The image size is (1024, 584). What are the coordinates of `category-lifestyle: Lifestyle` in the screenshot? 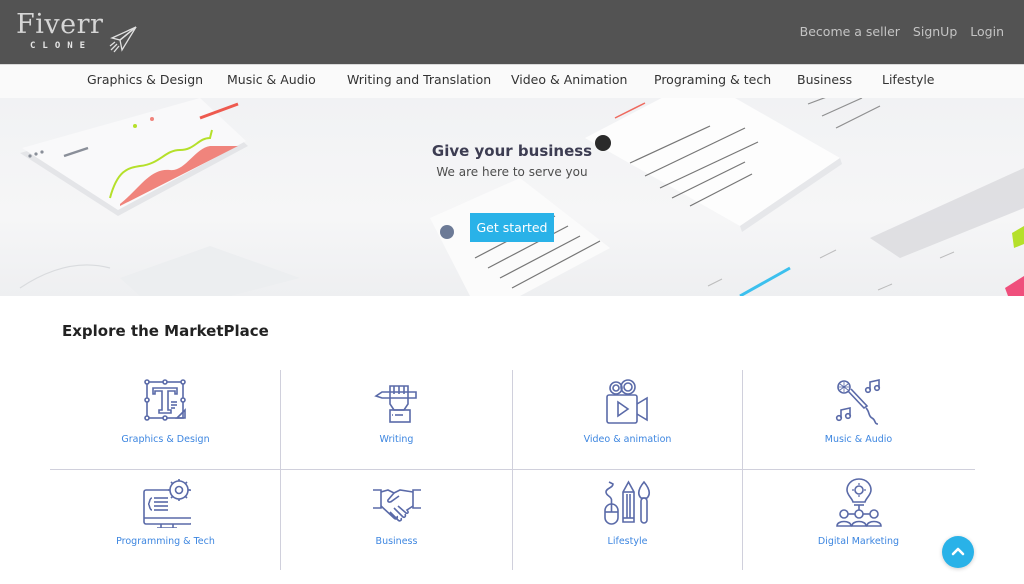 It's located at (627, 520).